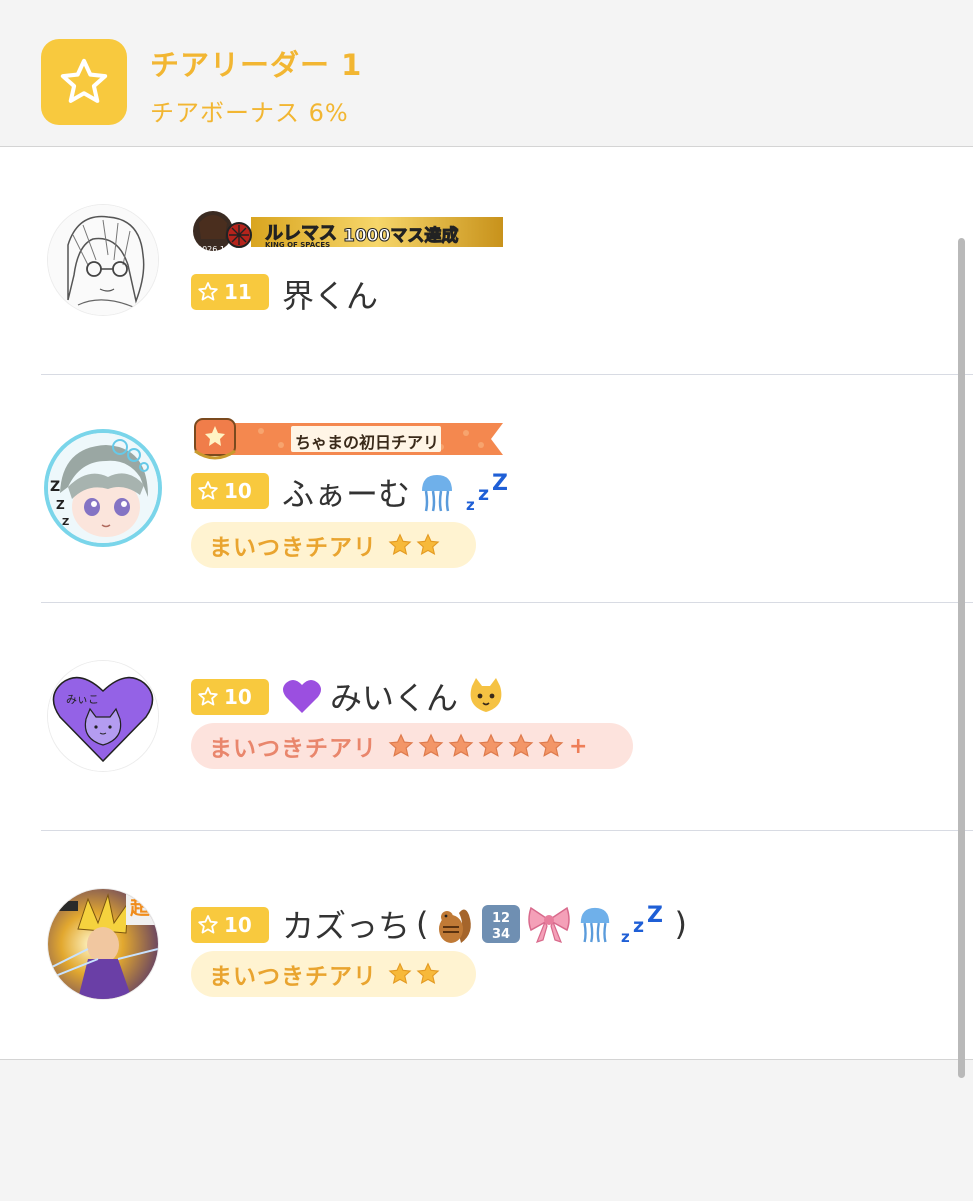  I want to click on avatar-caption: みぃこ, so click(82, 699).